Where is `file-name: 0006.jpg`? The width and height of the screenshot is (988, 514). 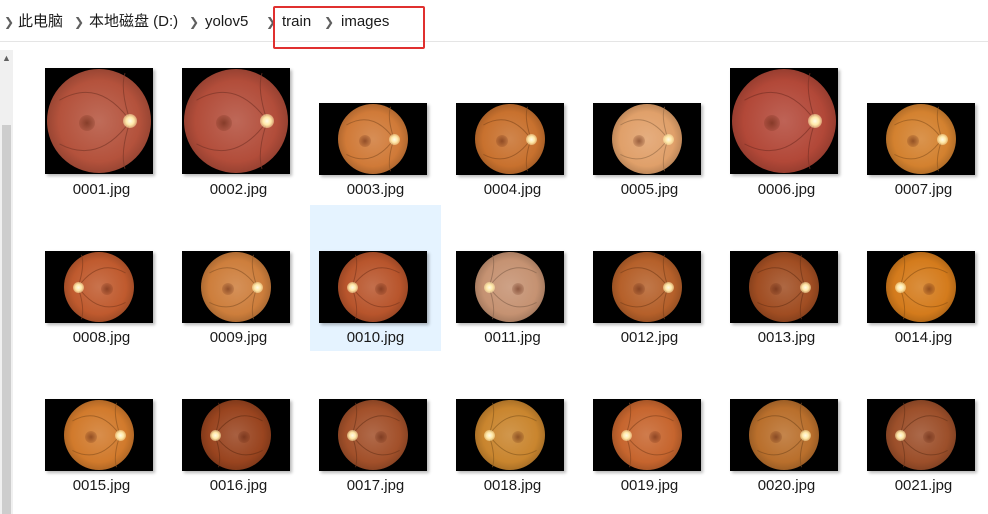 file-name: 0006.jpg is located at coordinates (786, 189).